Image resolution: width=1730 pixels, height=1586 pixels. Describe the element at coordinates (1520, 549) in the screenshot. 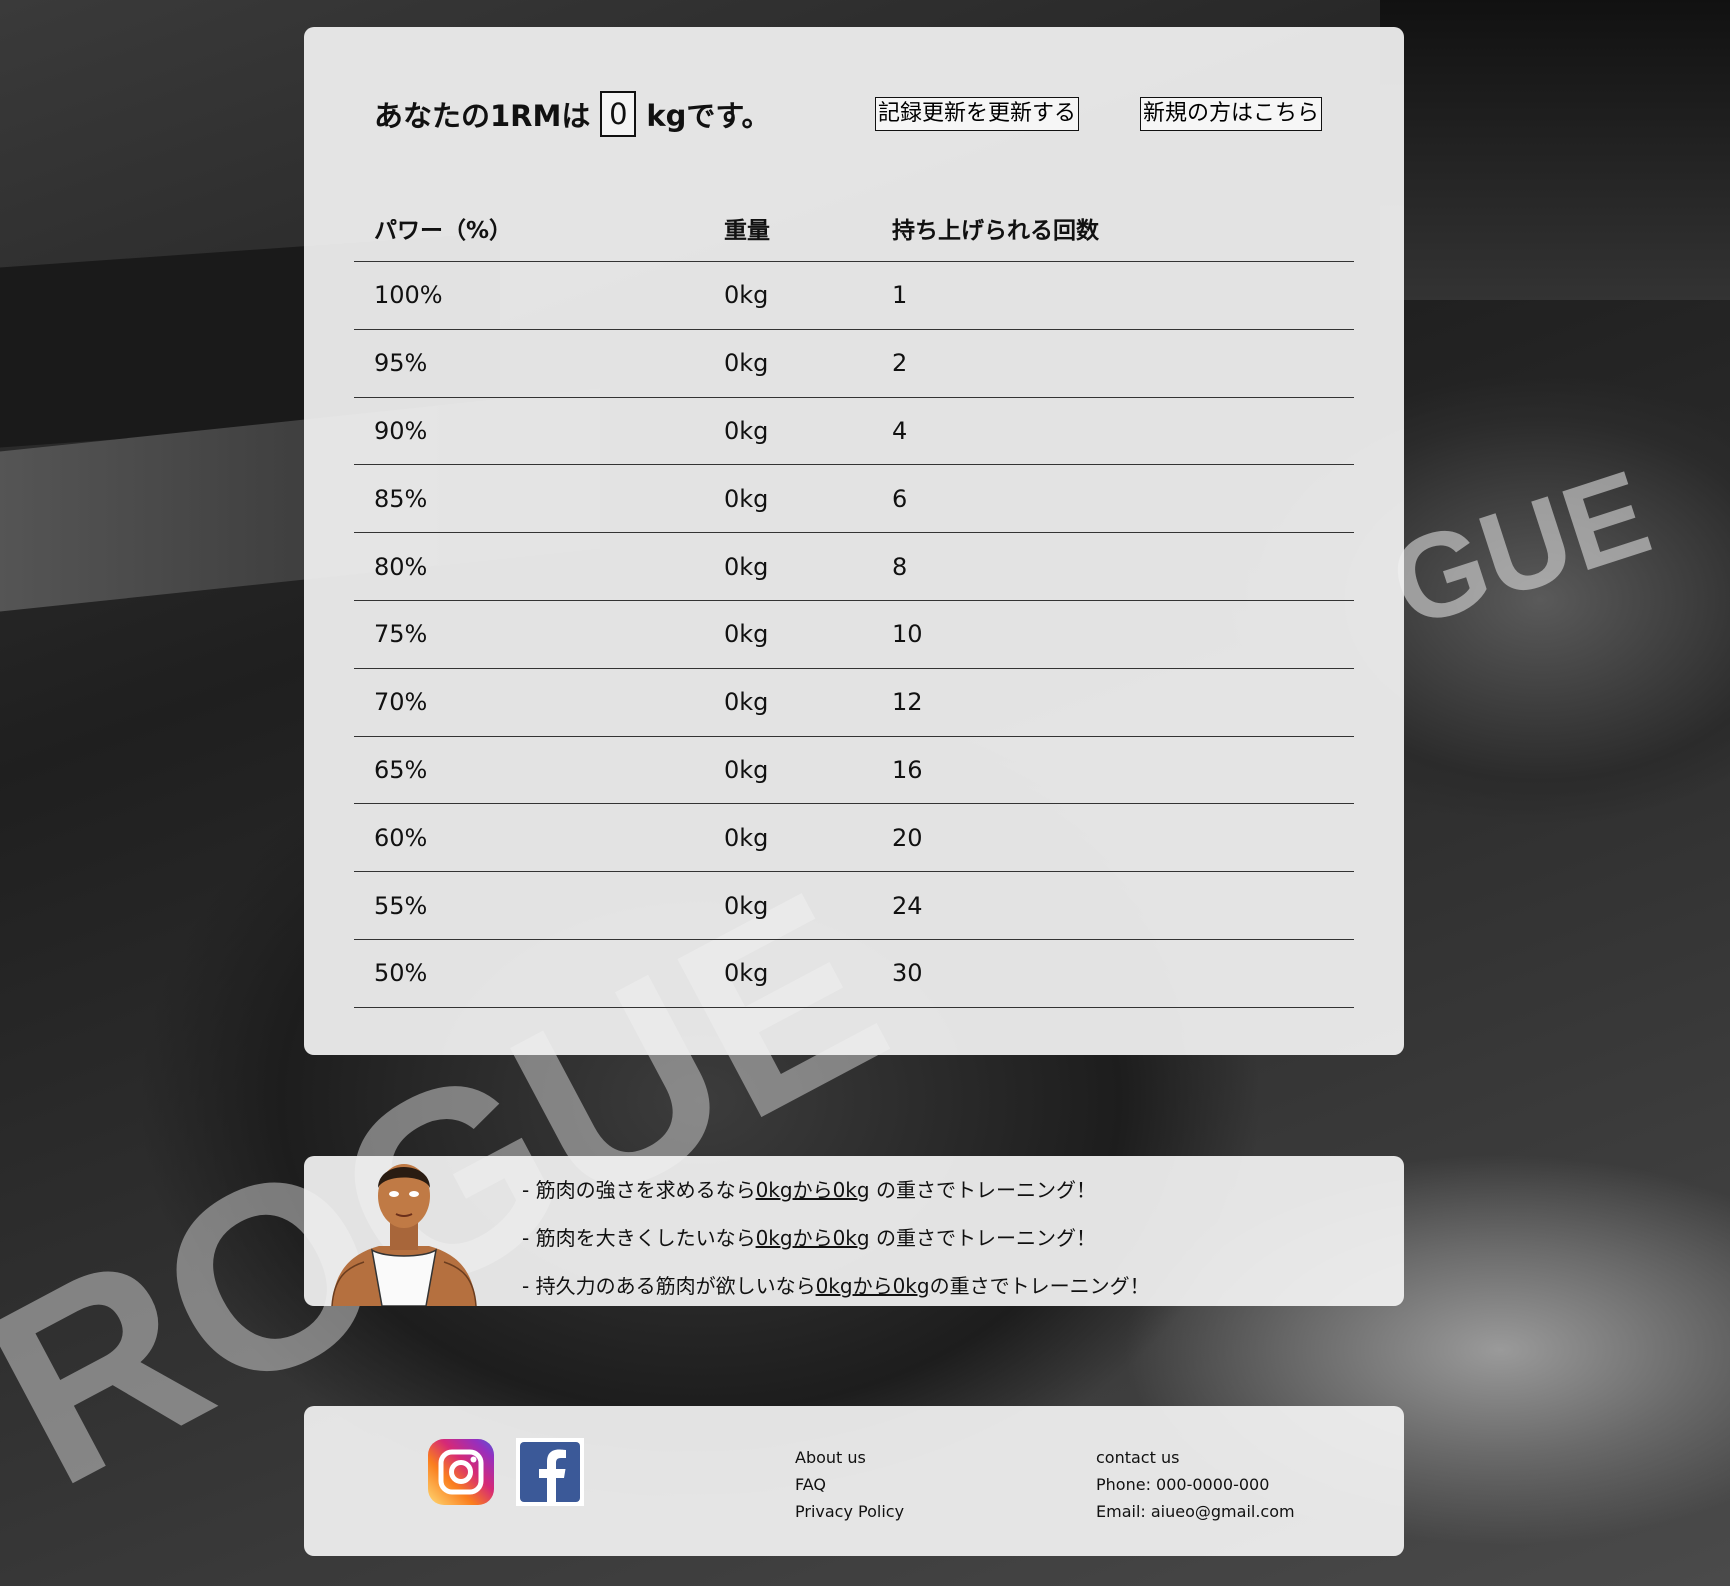

I see `background-logo-small: GUE` at that location.